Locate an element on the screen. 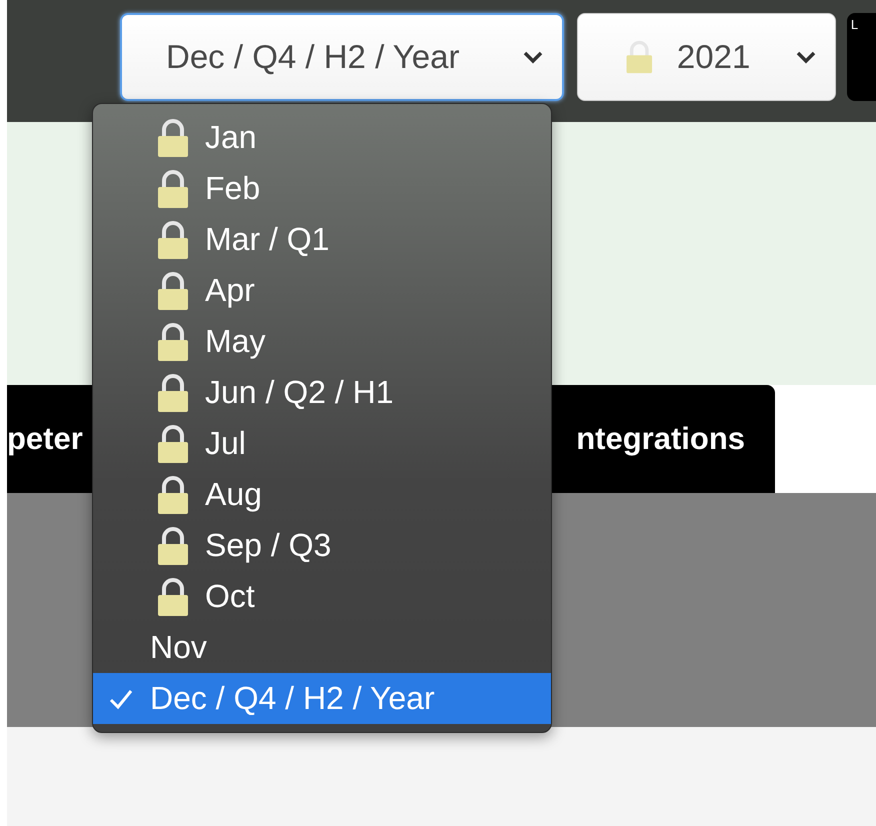  year-select: 2021 is located at coordinates (706, 57).